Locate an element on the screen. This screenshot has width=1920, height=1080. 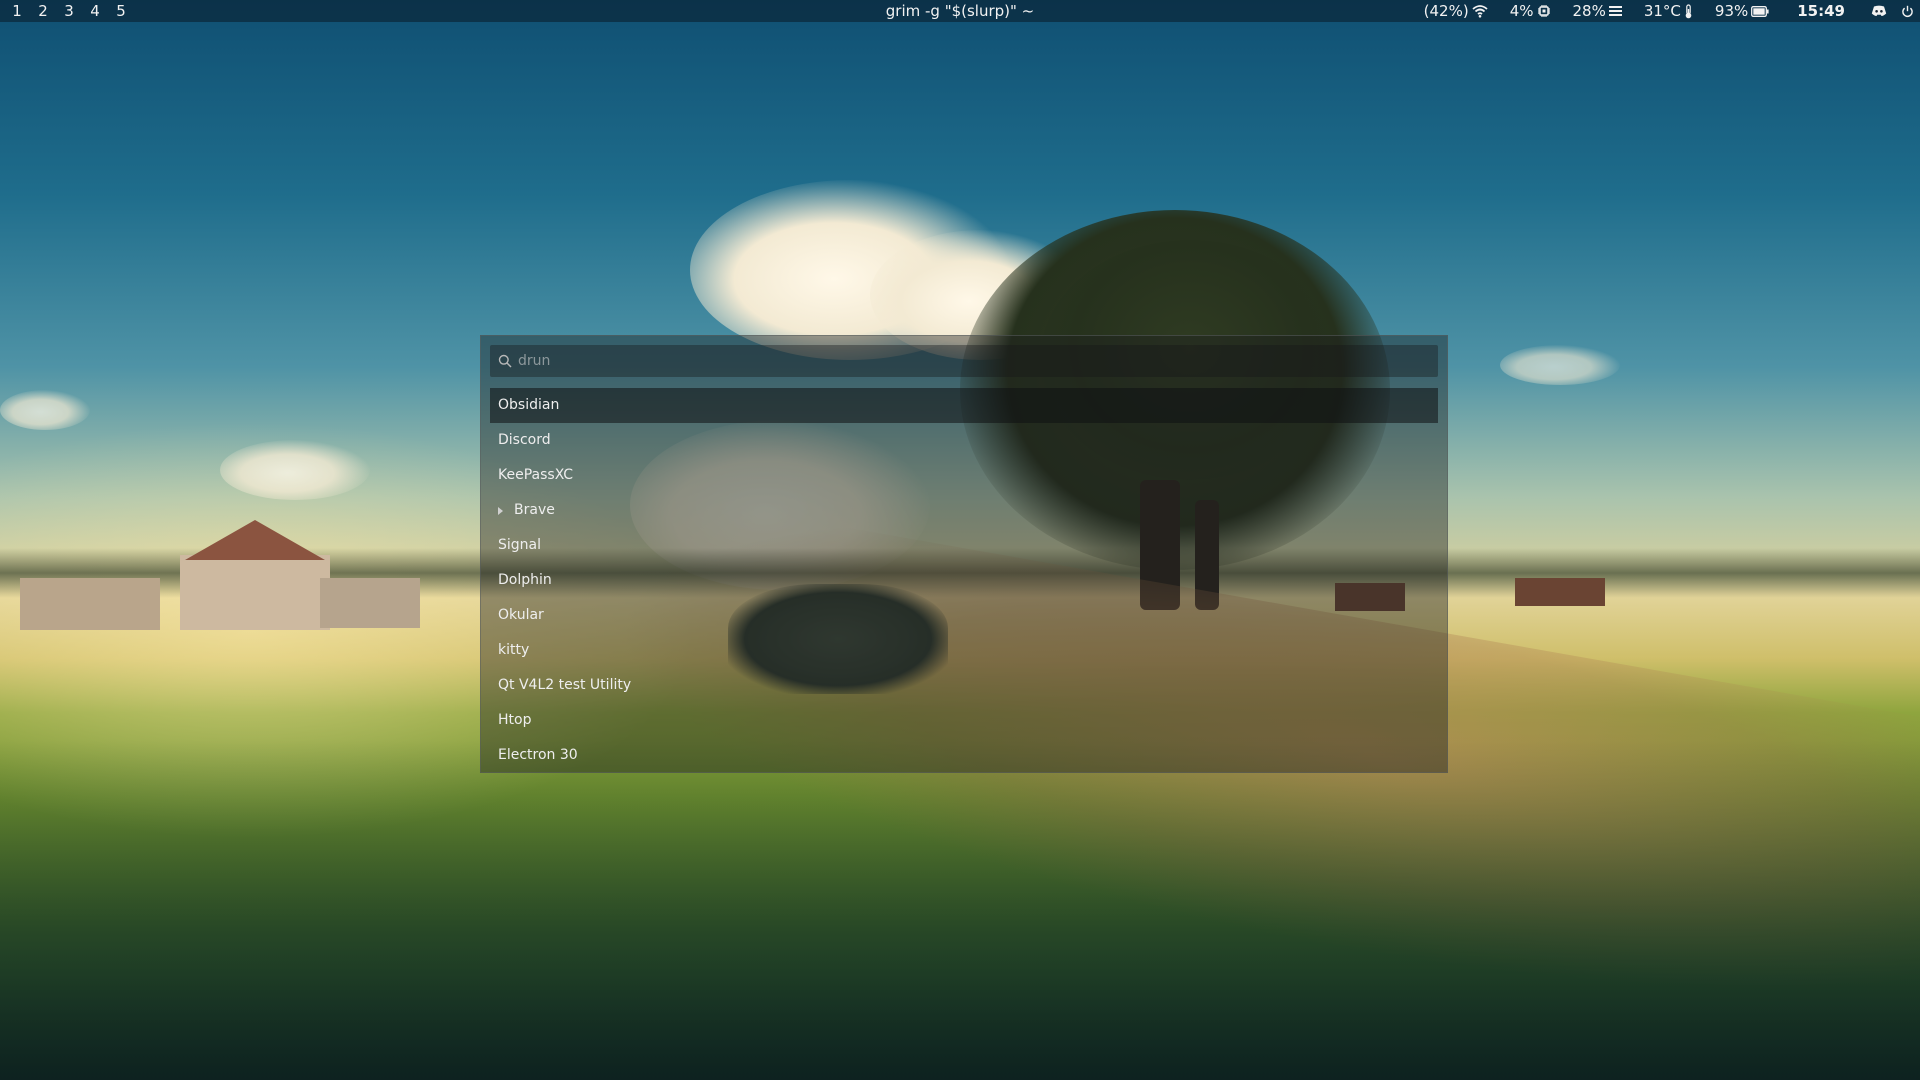
launcher-item-label: Electron 30 is located at coordinates (538, 755).